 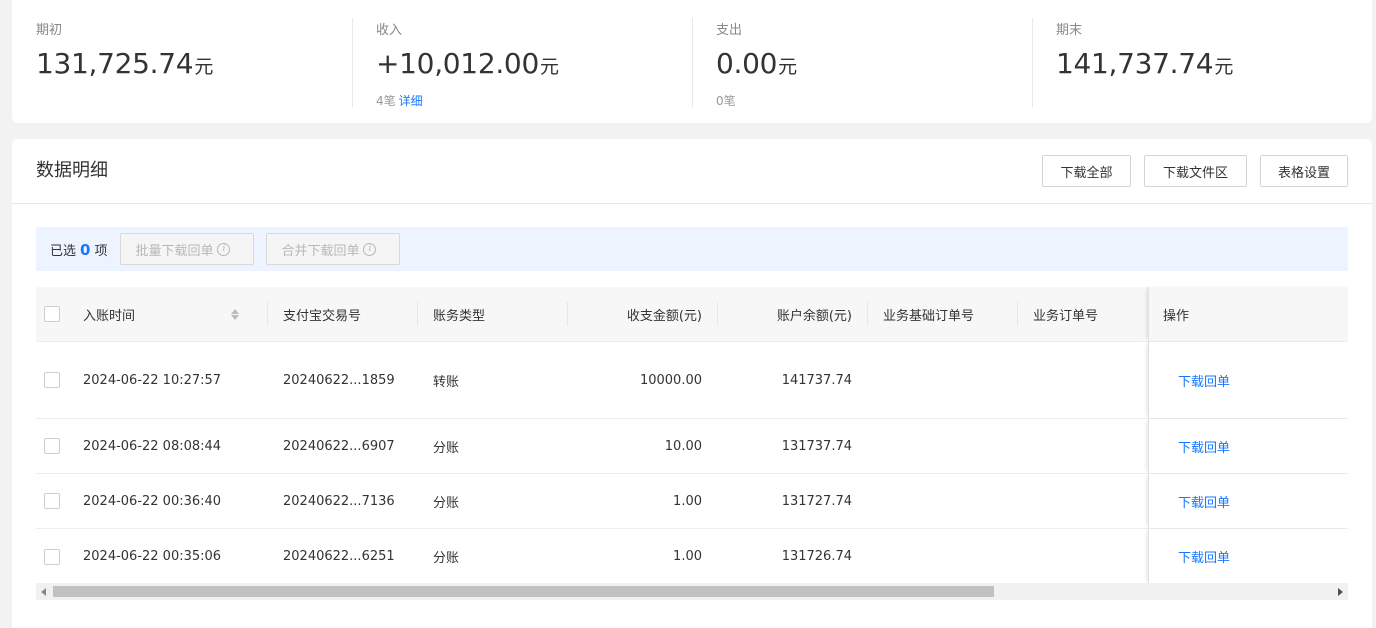 I want to click on stat-value: 0.00, so click(x=747, y=63).